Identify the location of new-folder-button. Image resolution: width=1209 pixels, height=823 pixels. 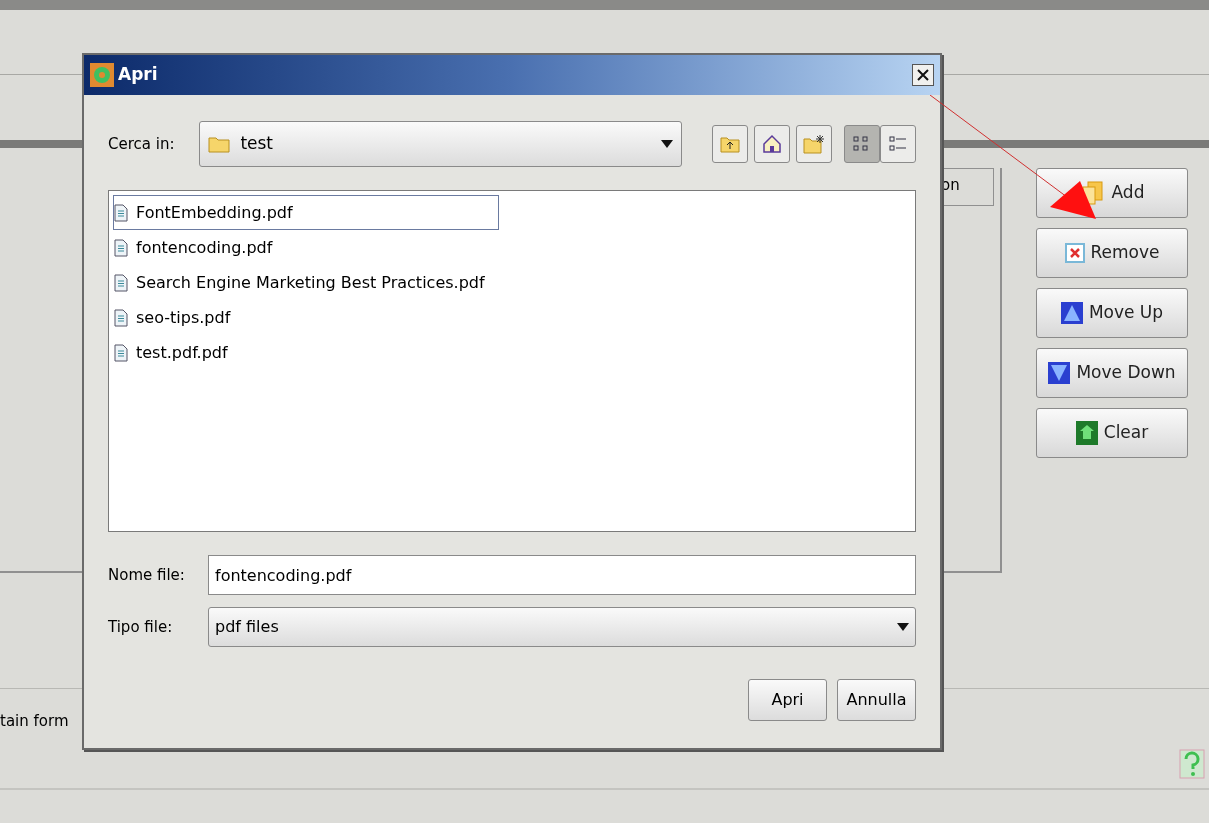
(814, 144).